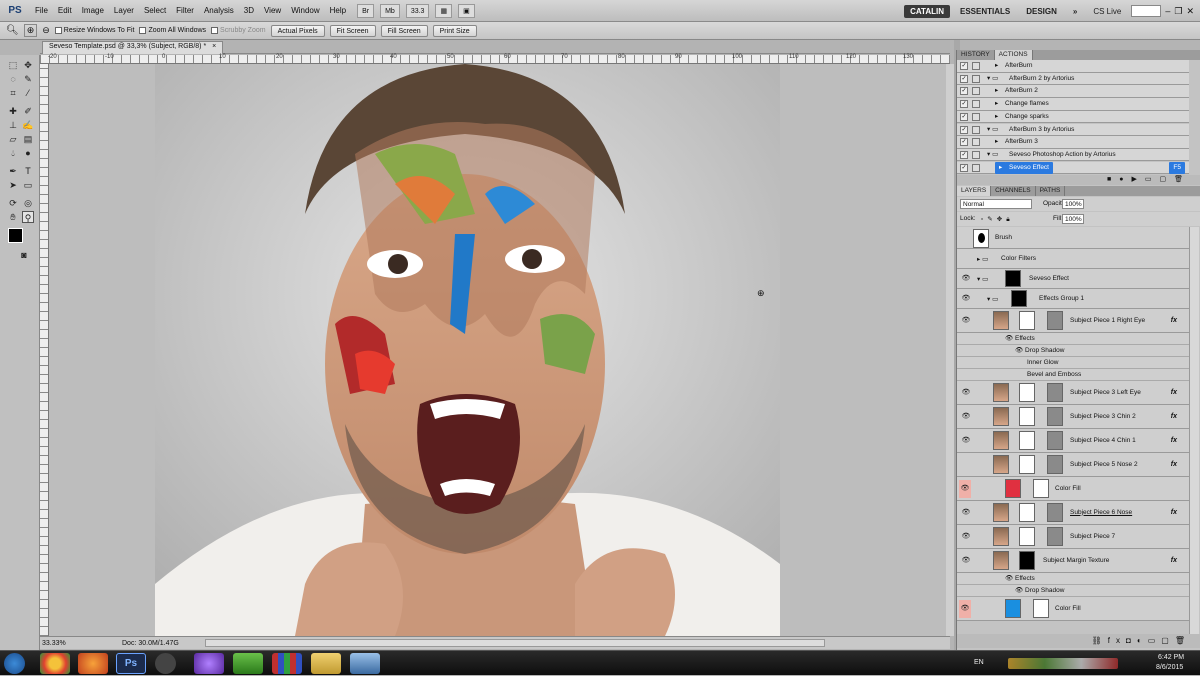 The image size is (1200, 676). What do you see at coordinates (13, 217) in the screenshot?
I see `hand-tool-icon: ✋︎` at bounding box center [13, 217].